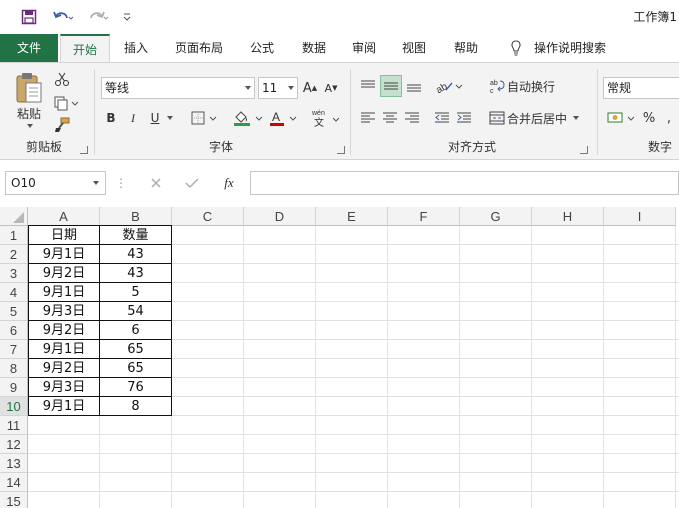 This screenshot has height=508, width=679. I want to click on orientation-icon: ab, so click(449, 86).